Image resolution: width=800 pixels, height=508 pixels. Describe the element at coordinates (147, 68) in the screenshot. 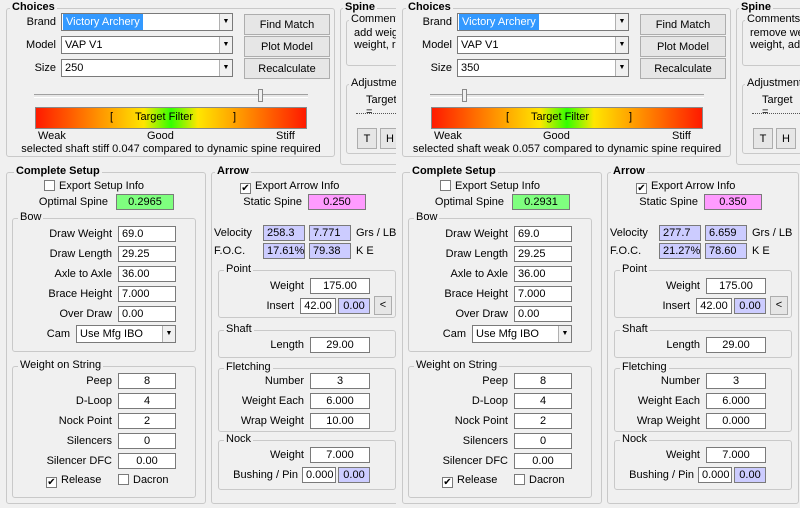

I see `size-select: 250 ▼` at that location.